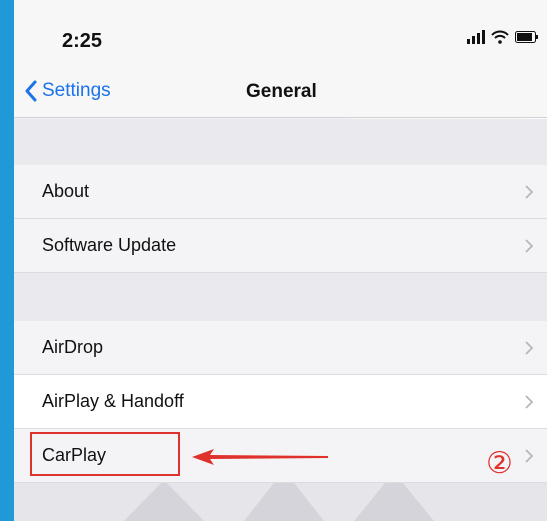 The width and height of the screenshot is (547, 521). What do you see at coordinates (73, 347) in the screenshot?
I see `list-item-label: AirDrop` at bounding box center [73, 347].